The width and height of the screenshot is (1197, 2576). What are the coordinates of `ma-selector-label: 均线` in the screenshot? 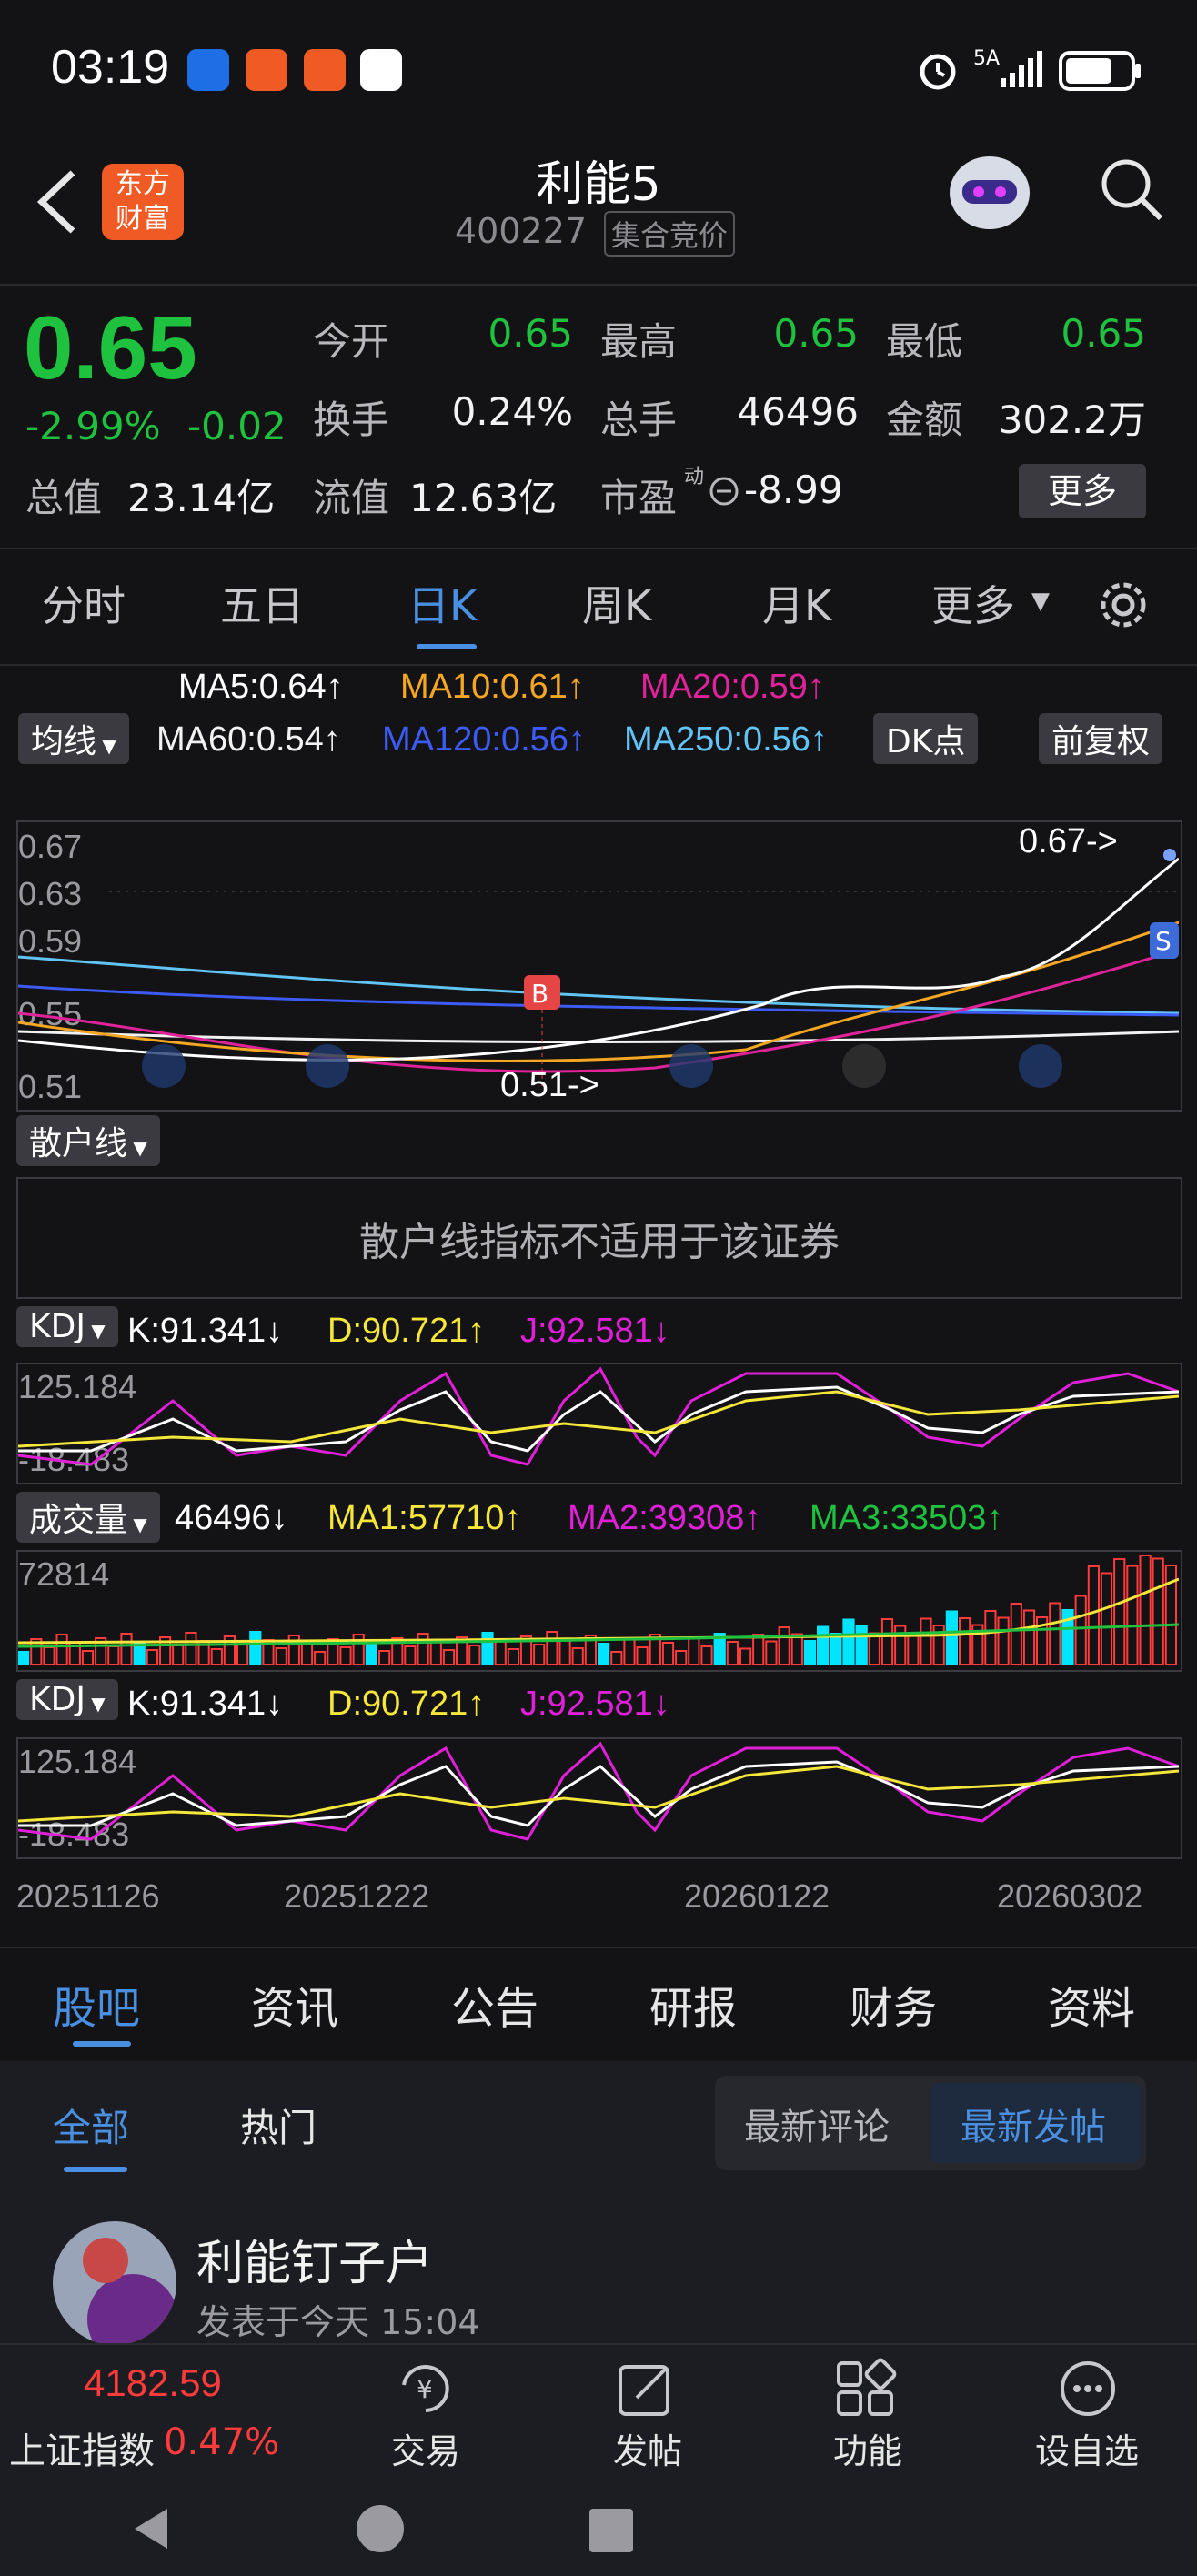 It's located at (64, 741).